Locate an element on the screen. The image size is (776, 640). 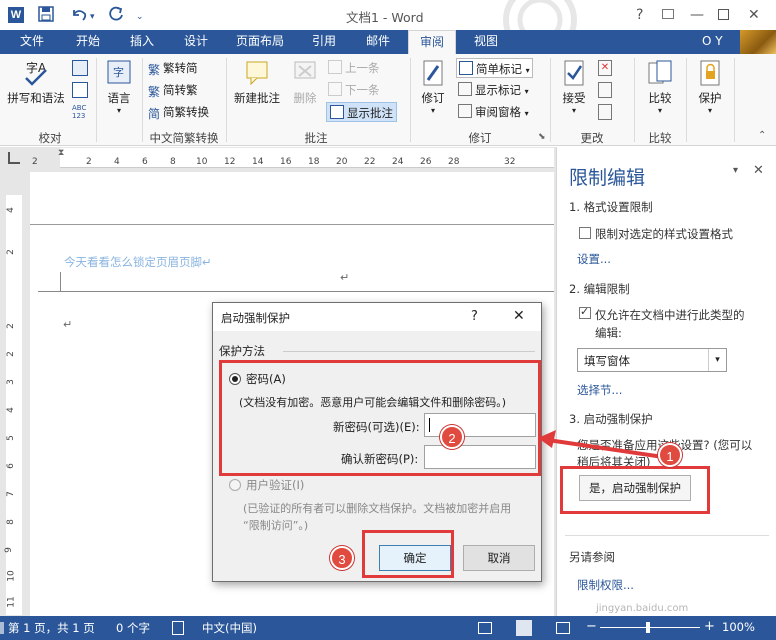
help-icon: ? is located at coordinates (639, 15).